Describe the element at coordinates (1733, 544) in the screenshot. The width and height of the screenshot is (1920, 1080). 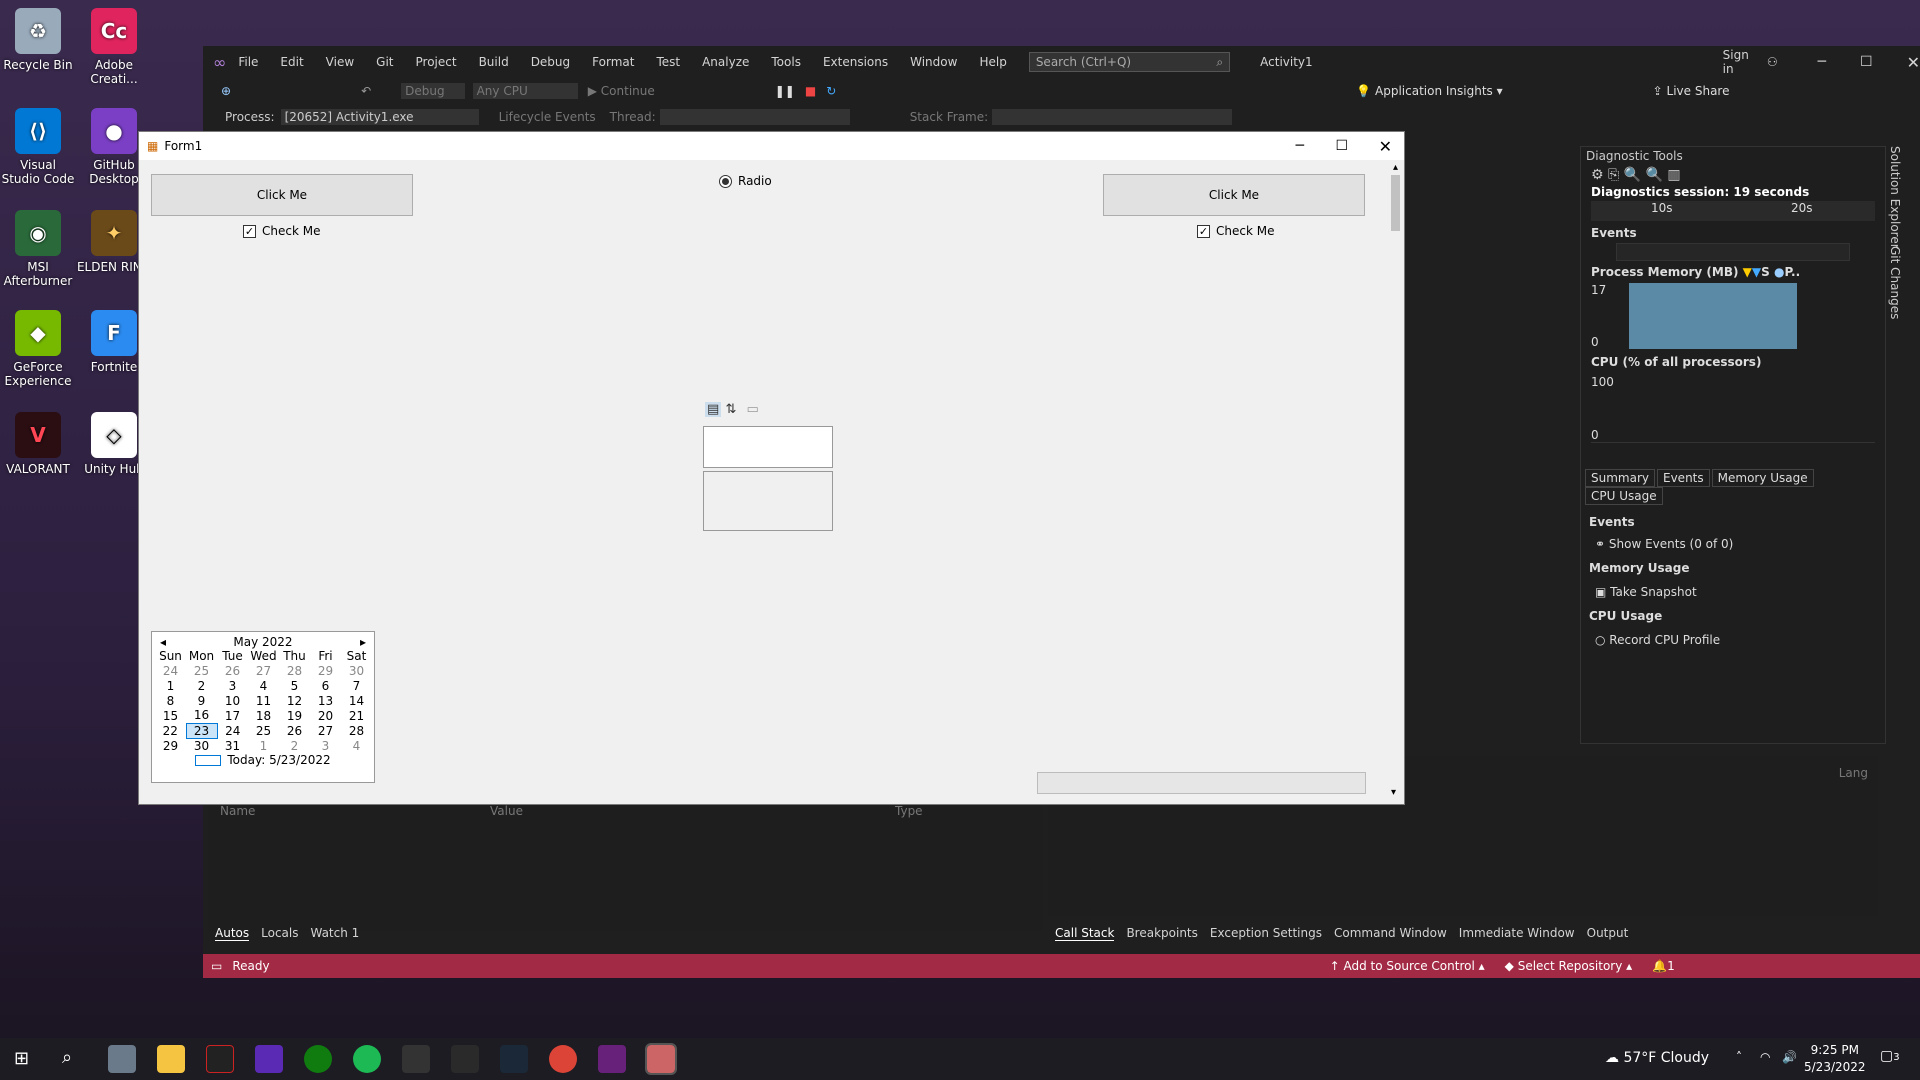
I see `show-events-link: ⚭ Show Events (0 of 0)` at that location.